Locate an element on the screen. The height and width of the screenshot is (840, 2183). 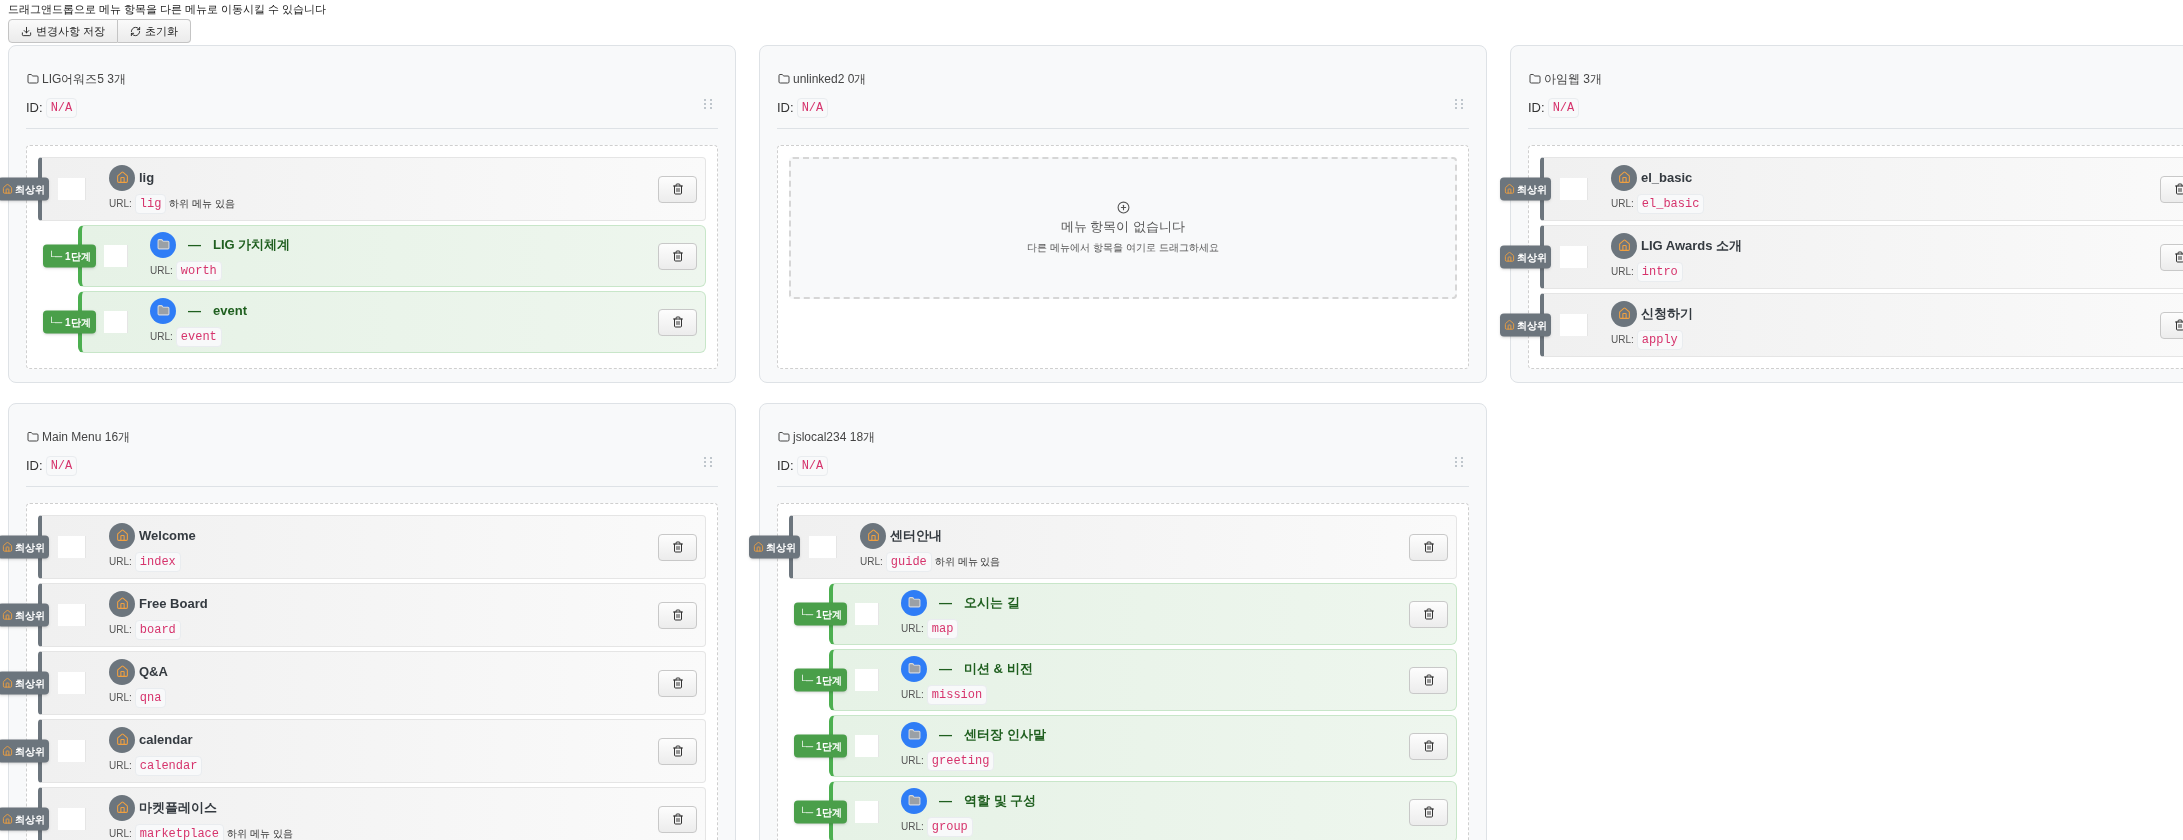
url-code: intro is located at coordinates (1659, 271).